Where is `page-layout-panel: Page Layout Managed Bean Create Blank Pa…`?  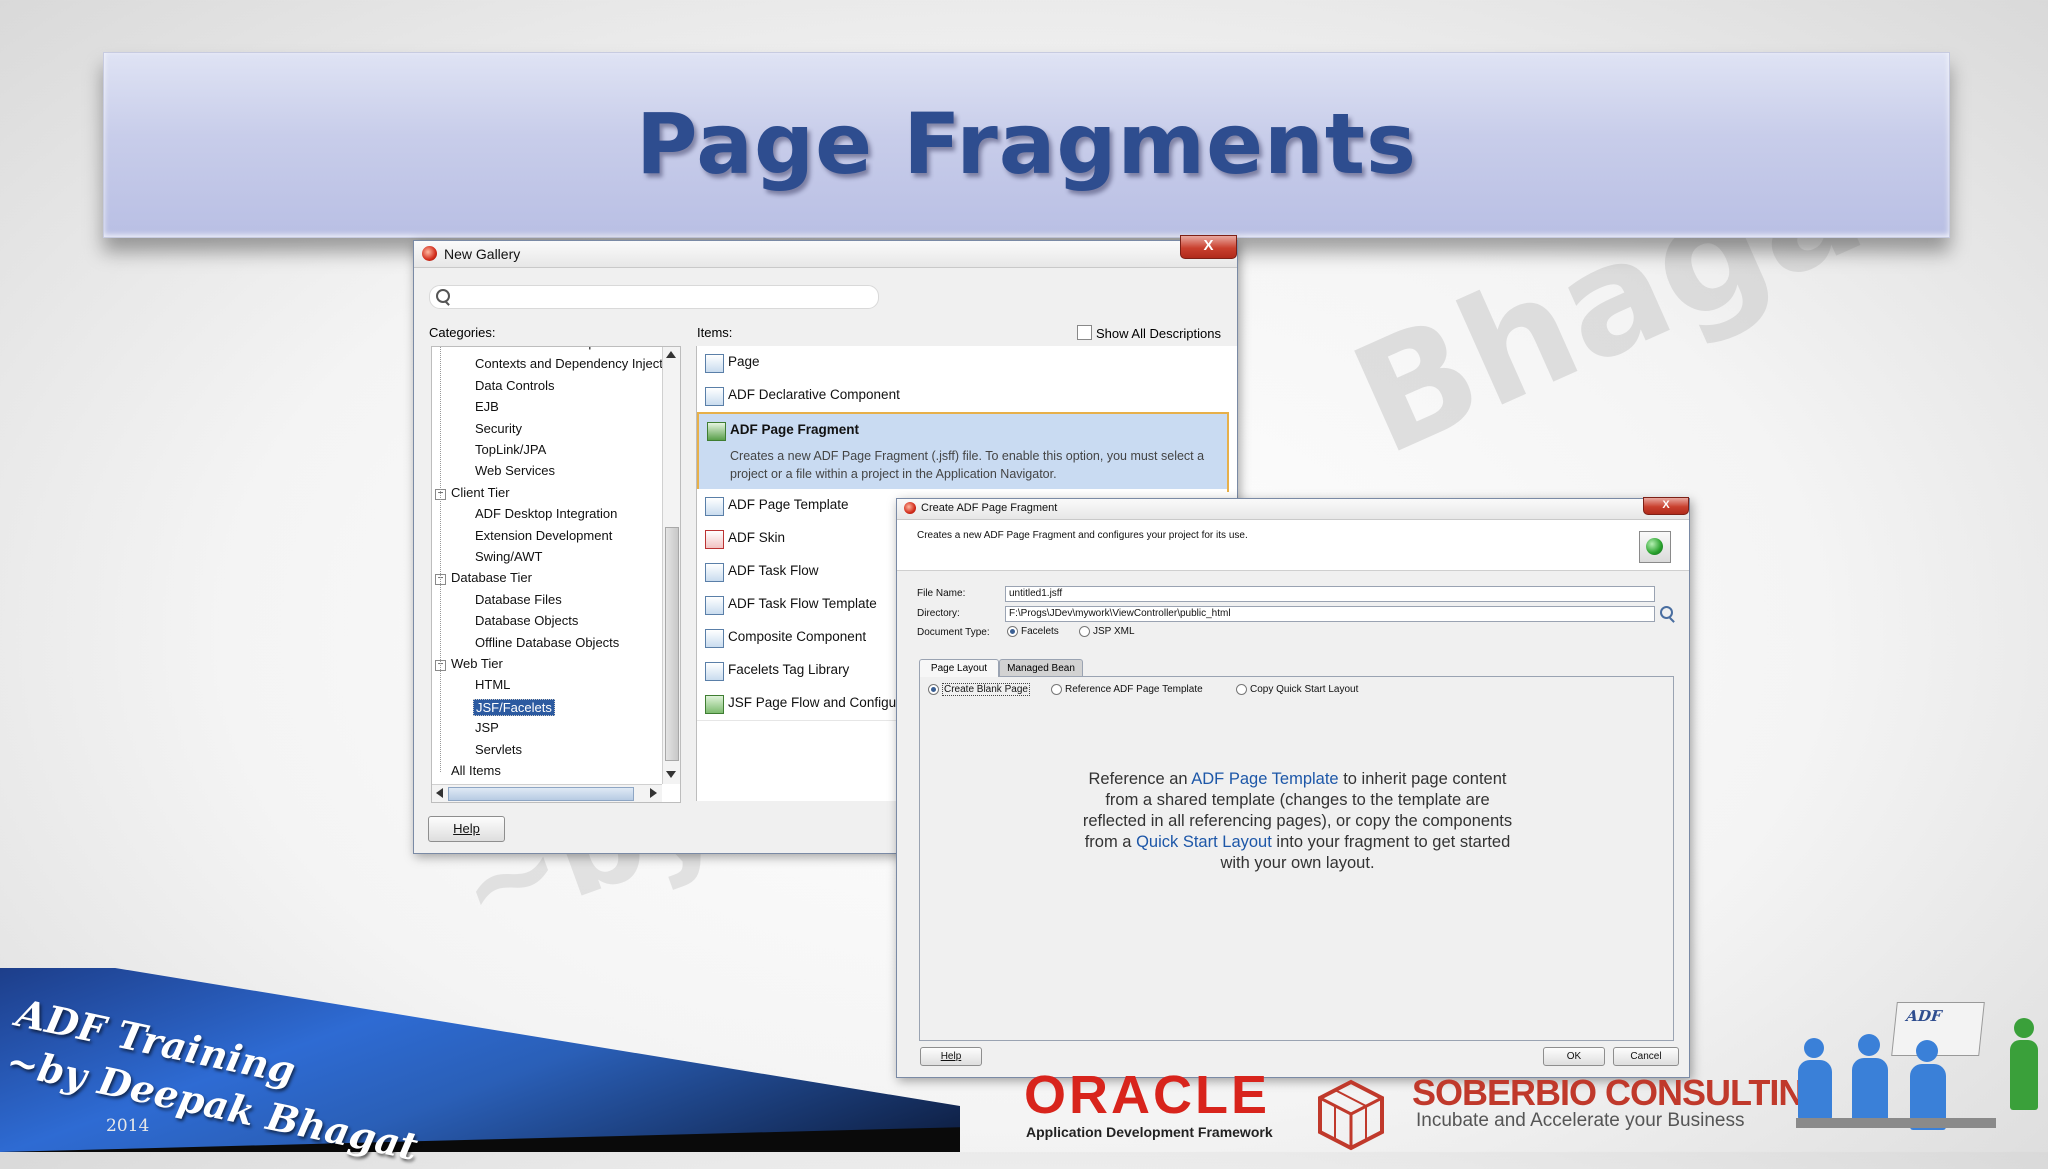
page-layout-panel: Page Layout Managed Bean Create Blank Pa… is located at coordinates (1296, 850).